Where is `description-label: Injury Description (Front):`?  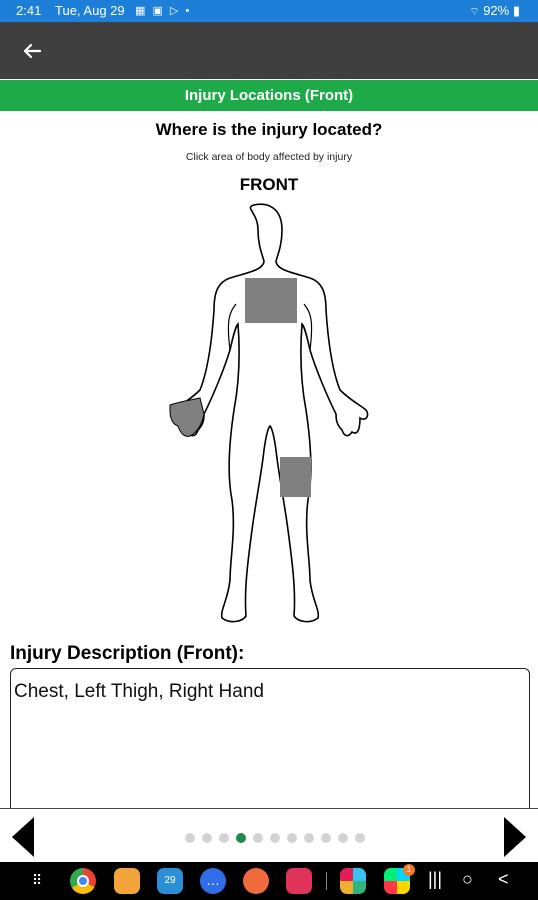
description-label: Injury Description (Front): is located at coordinates (127, 653).